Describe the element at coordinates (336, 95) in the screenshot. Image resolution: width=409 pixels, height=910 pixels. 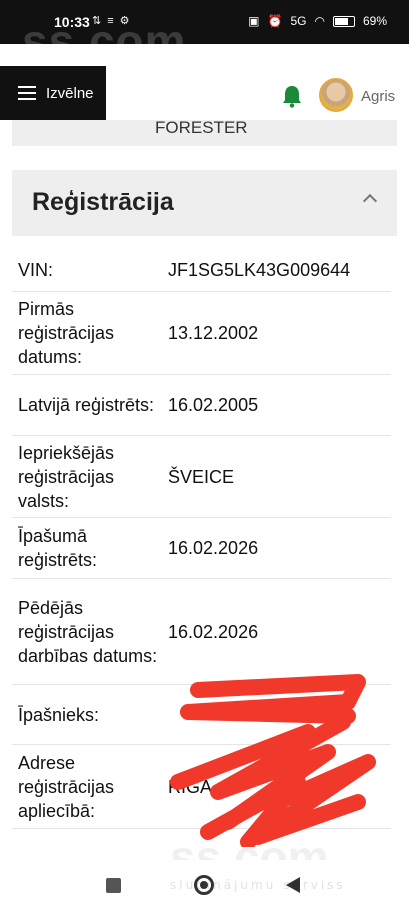
I see `avatar` at that location.